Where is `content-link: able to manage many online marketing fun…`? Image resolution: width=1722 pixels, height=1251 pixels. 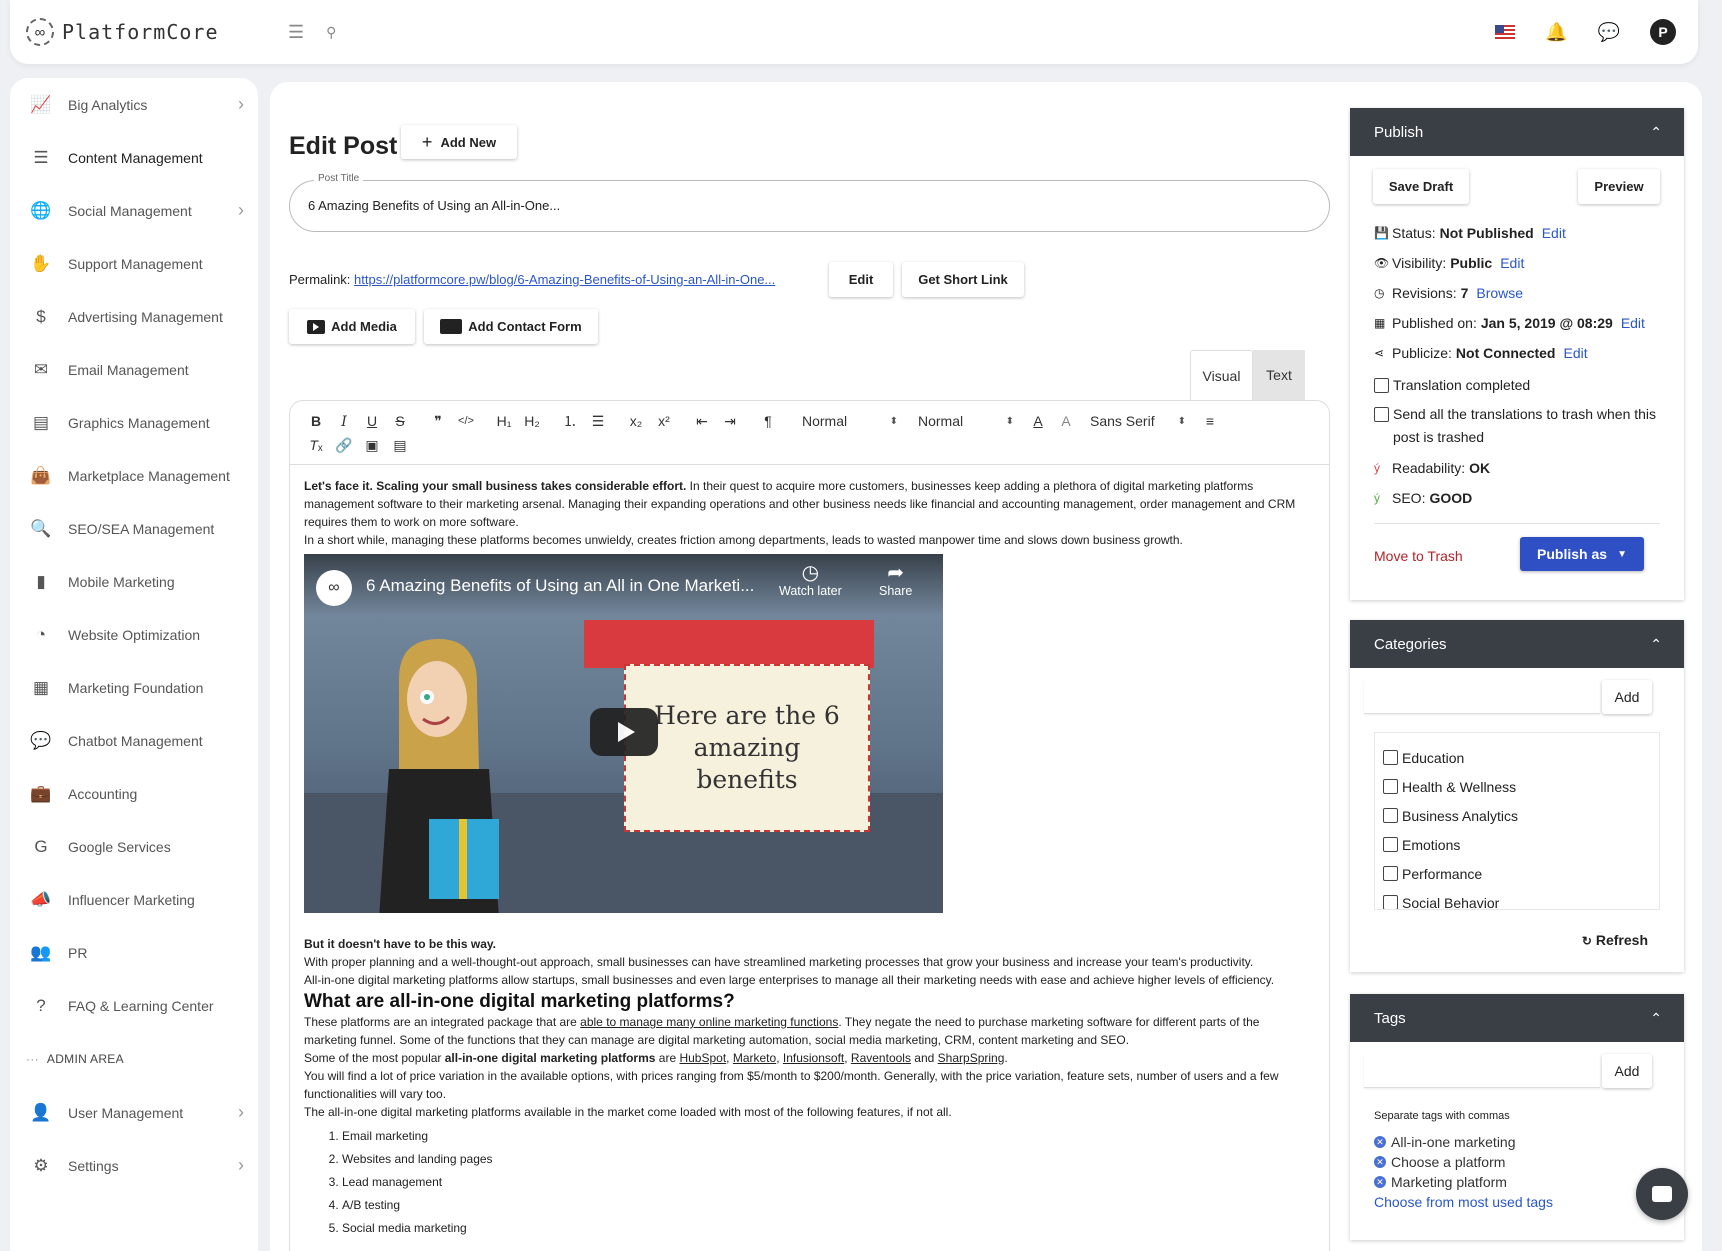 content-link: able to manage many online marketing fun… is located at coordinates (709, 1022).